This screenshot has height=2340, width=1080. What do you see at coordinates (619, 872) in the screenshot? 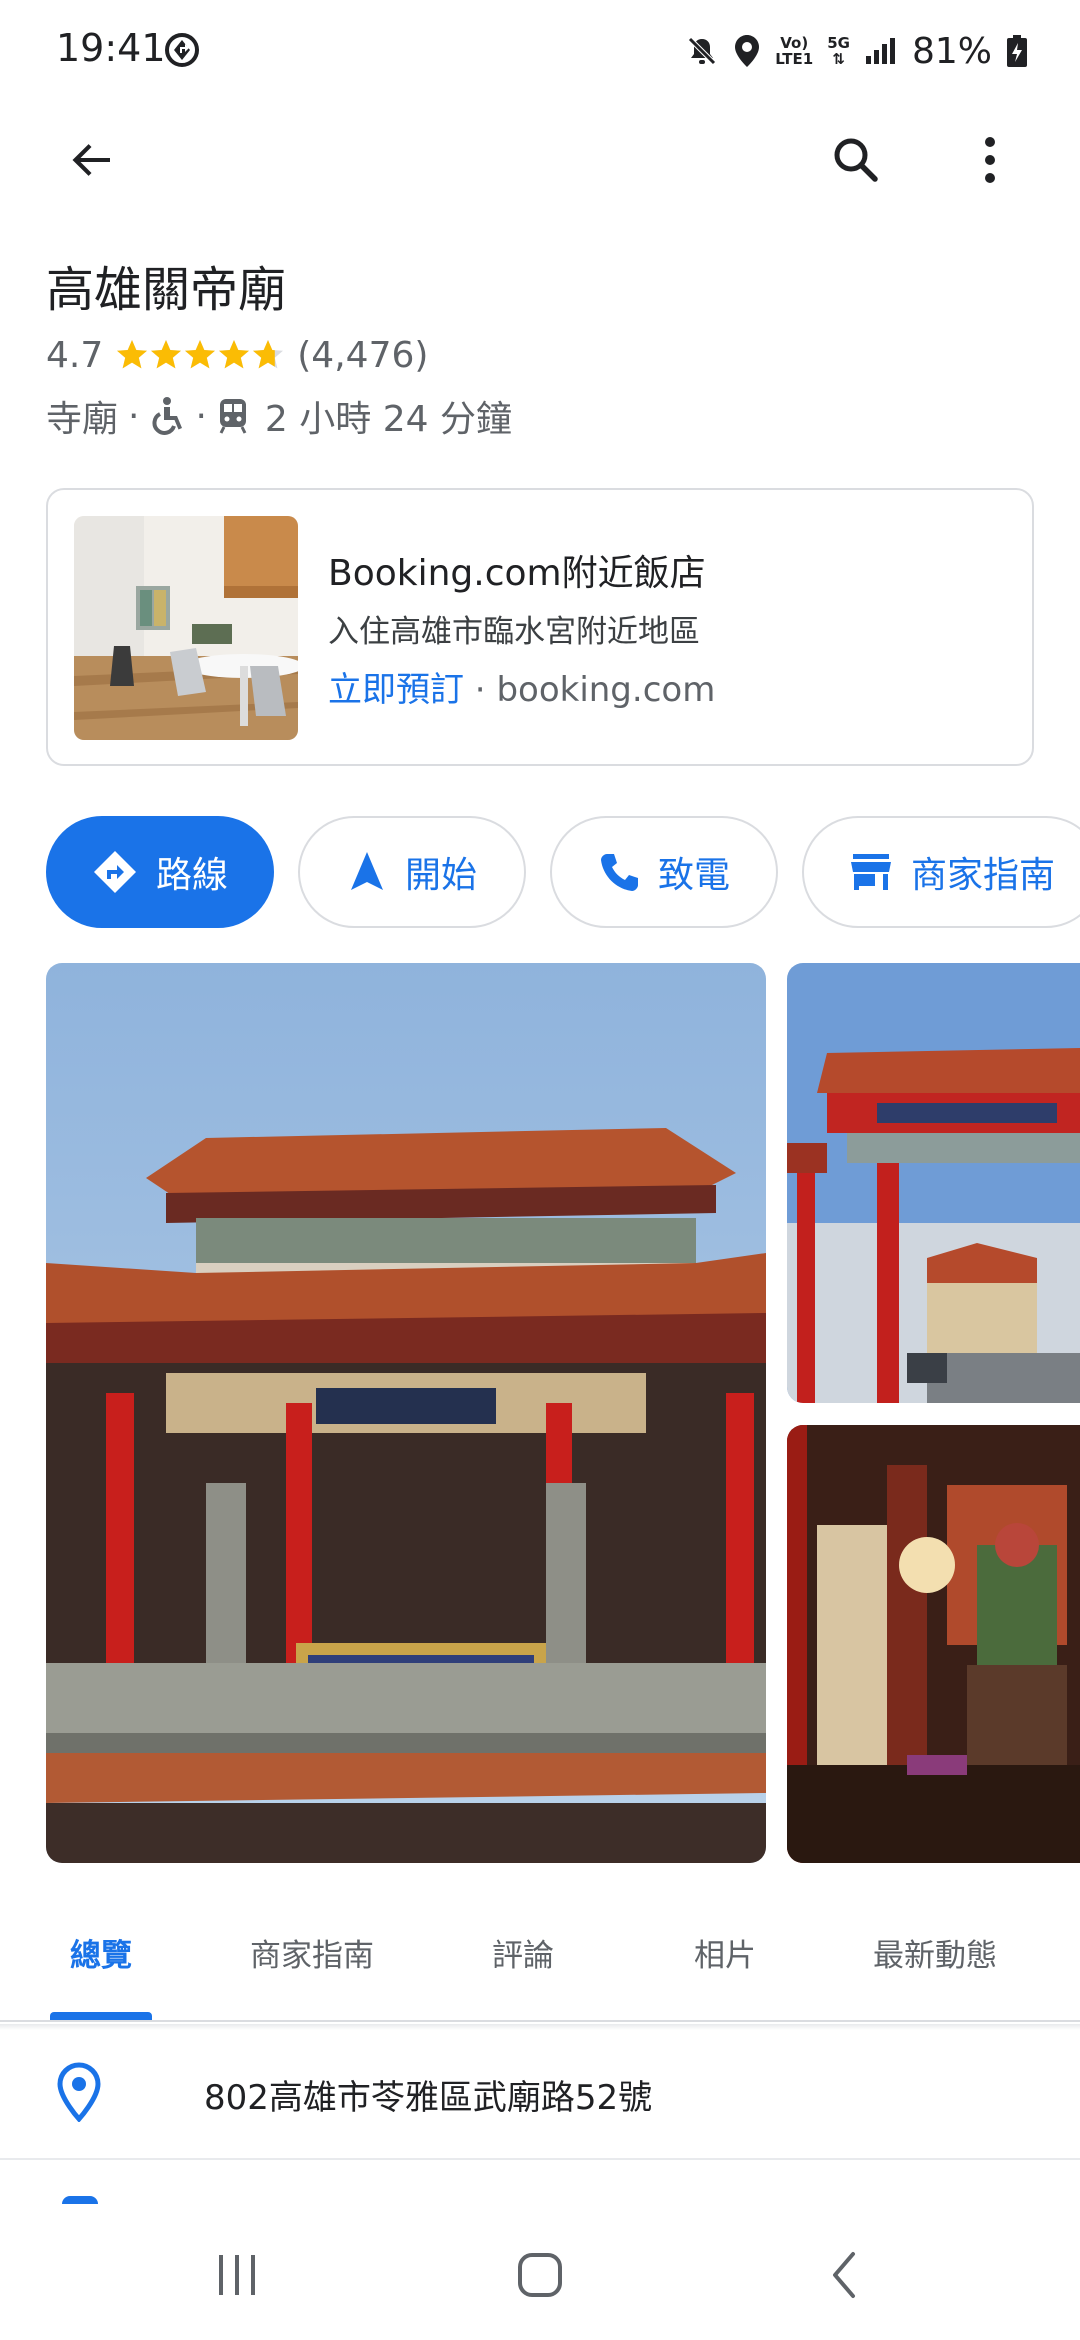
I see `phone-icon` at bounding box center [619, 872].